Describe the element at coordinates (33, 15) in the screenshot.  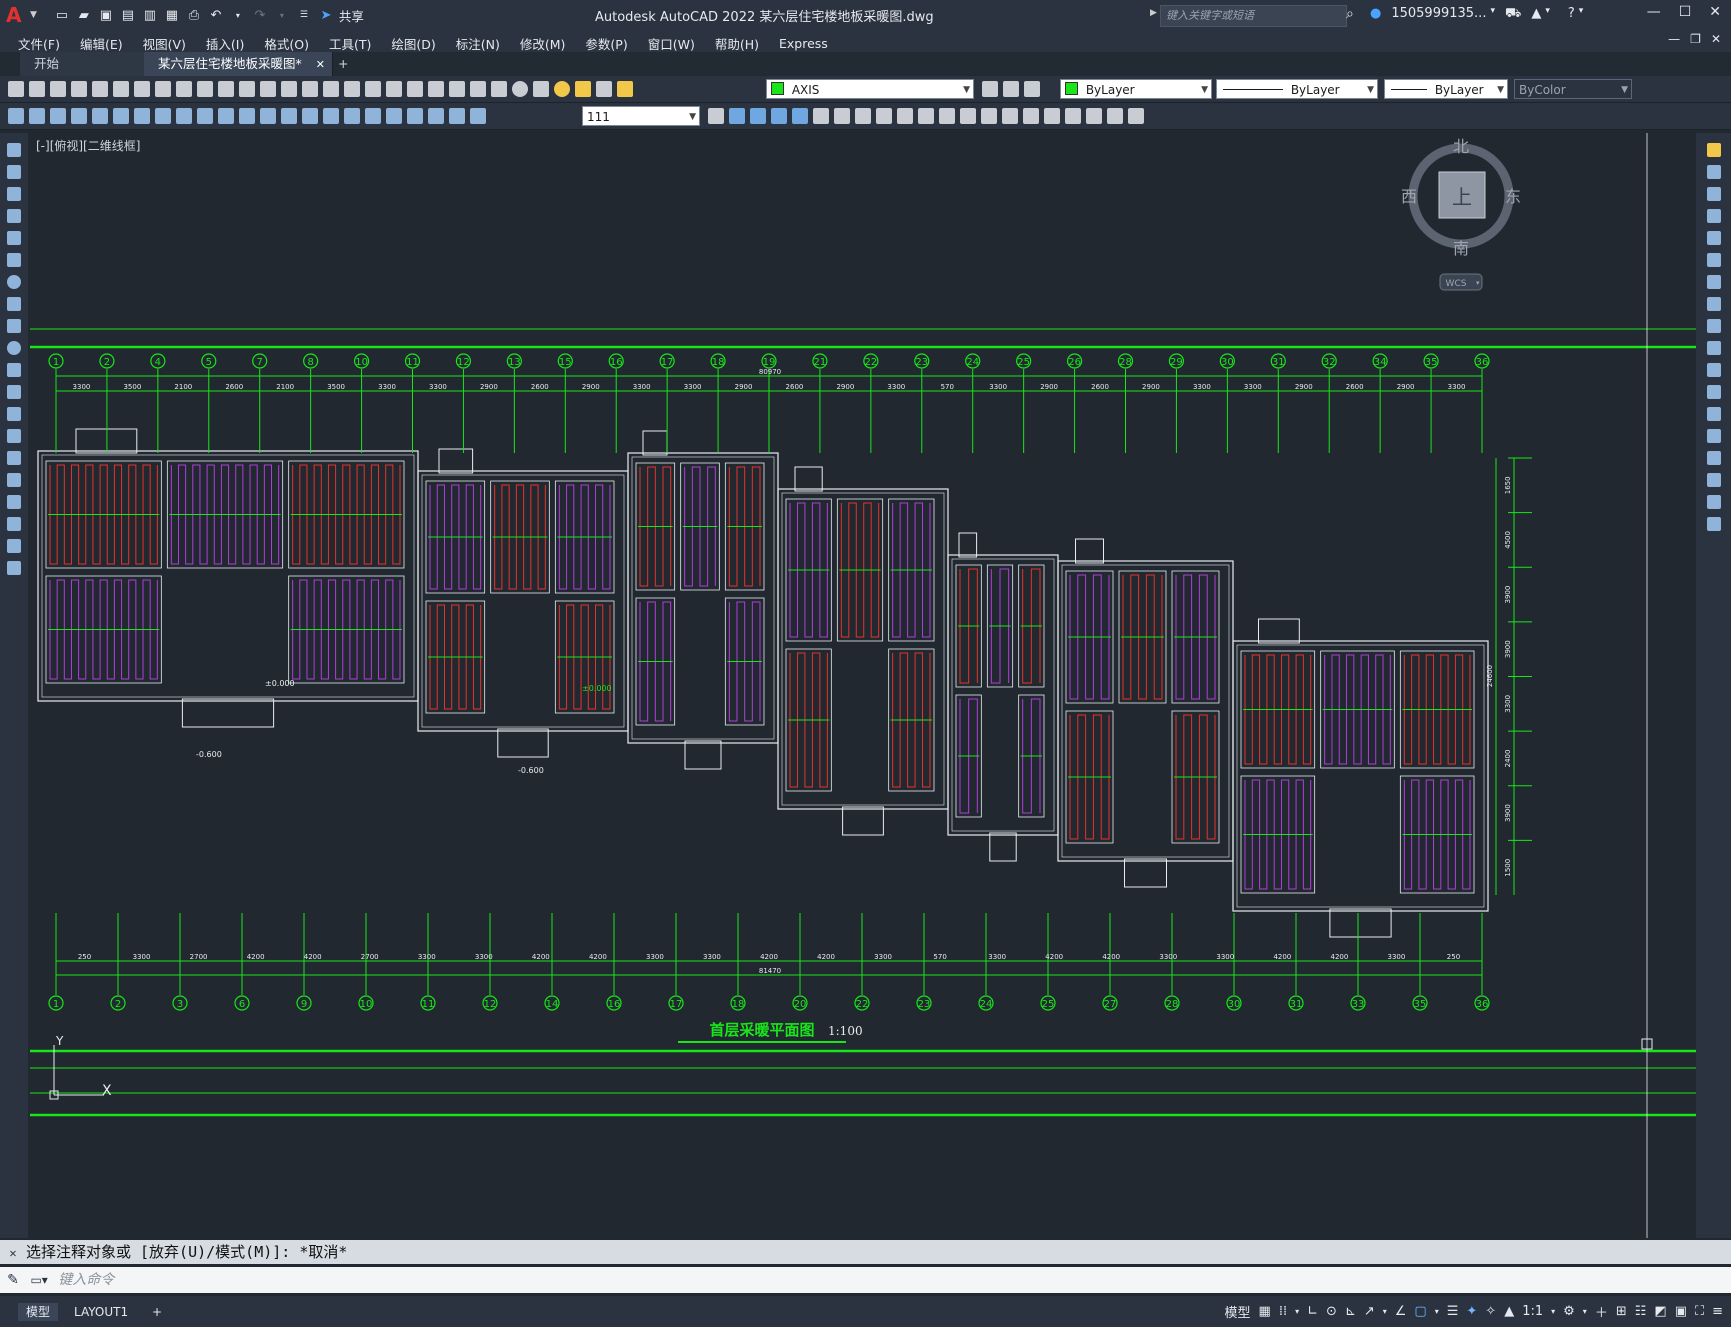
I see `app-menu-chevron-icon: ▼` at that location.